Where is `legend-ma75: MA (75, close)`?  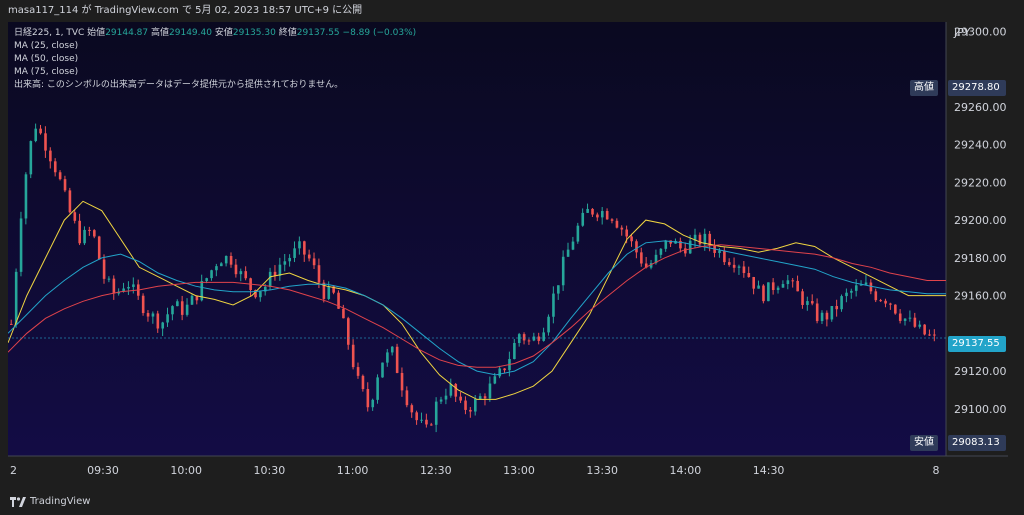 legend-ma75: MA (75, close) is located at coordinates (215, 72).